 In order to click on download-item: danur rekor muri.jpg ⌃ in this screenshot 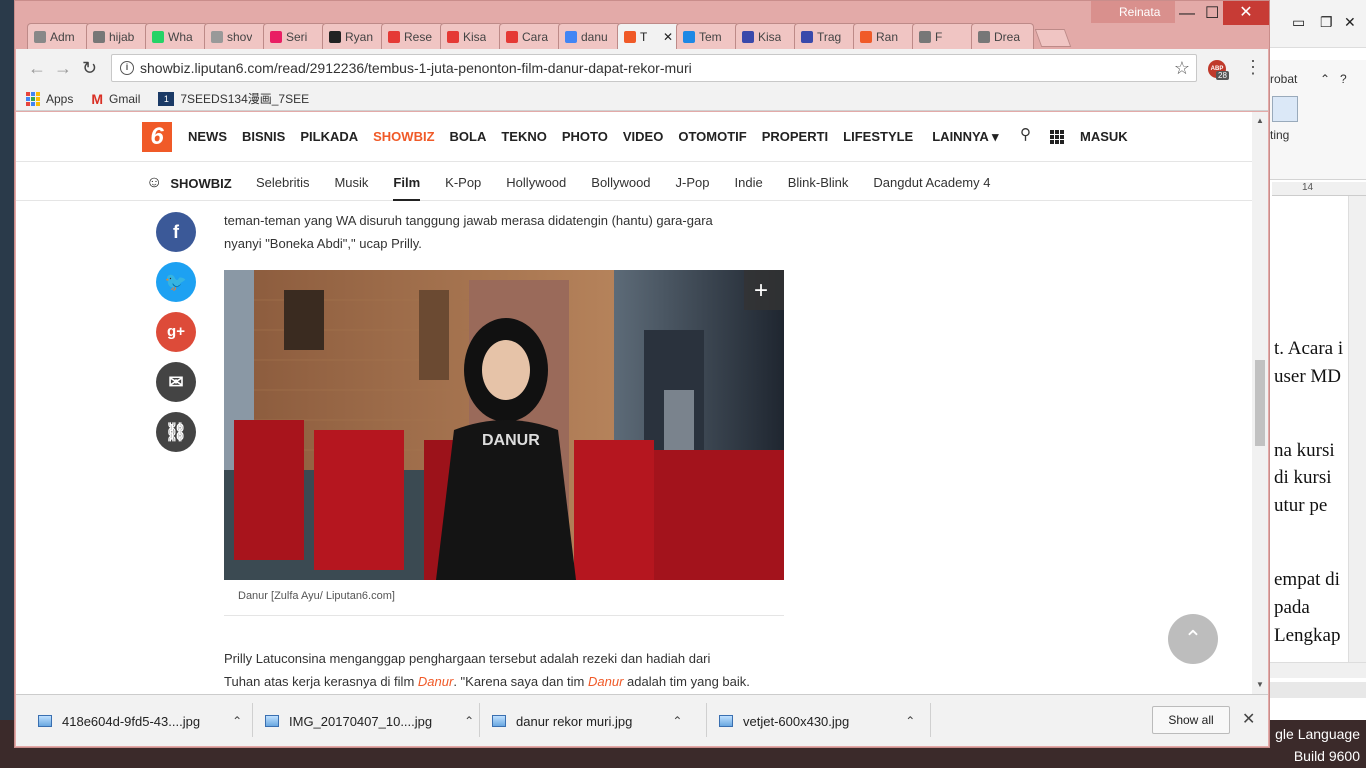, I will do `click(587, 721)`.